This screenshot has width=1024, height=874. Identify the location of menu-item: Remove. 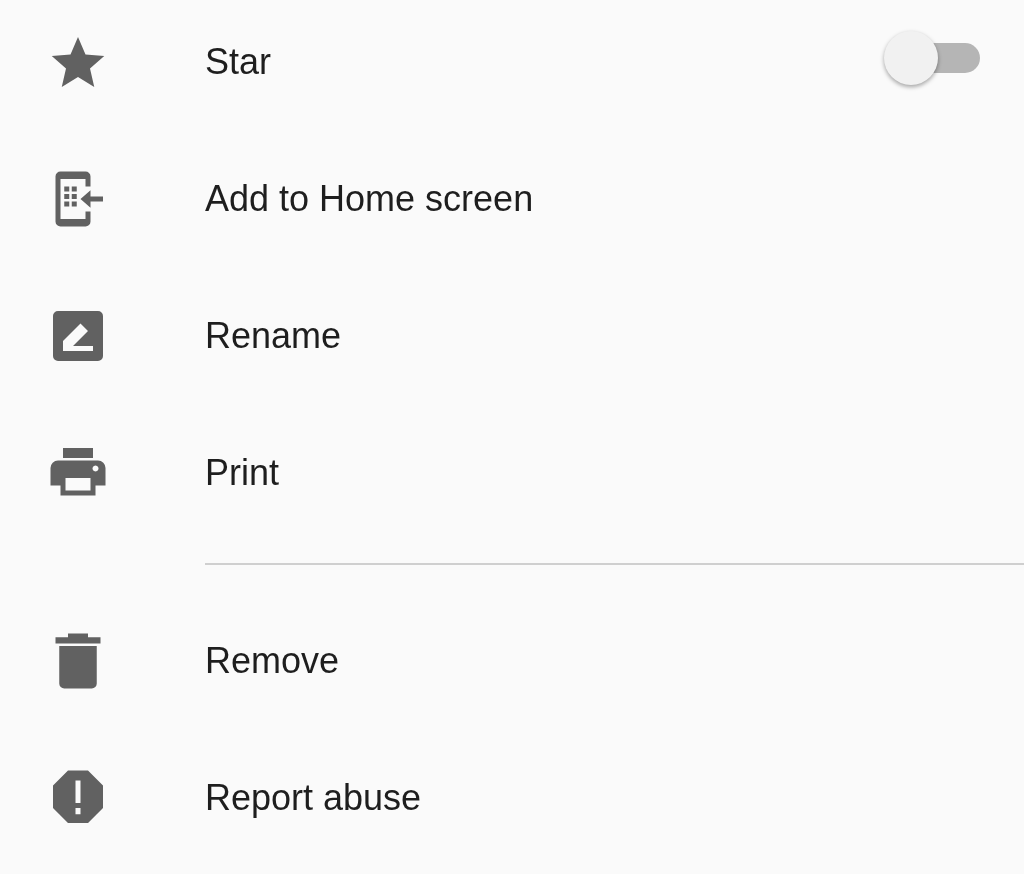
(512, 661).